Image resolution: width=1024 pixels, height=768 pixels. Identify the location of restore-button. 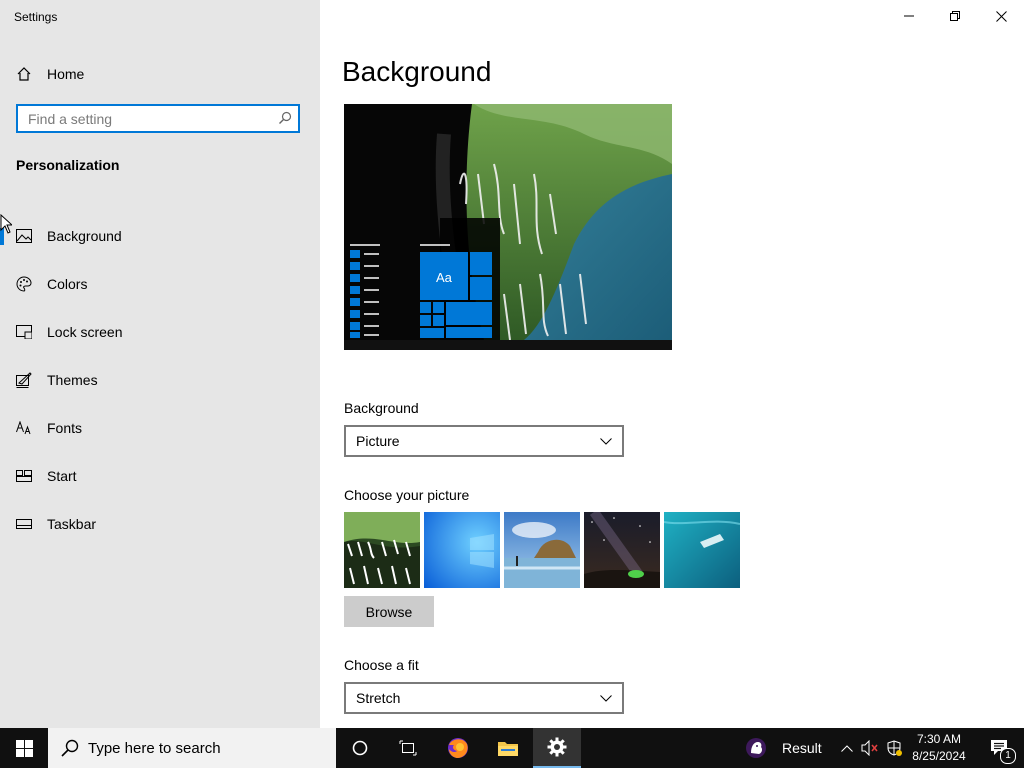
(955, 16).